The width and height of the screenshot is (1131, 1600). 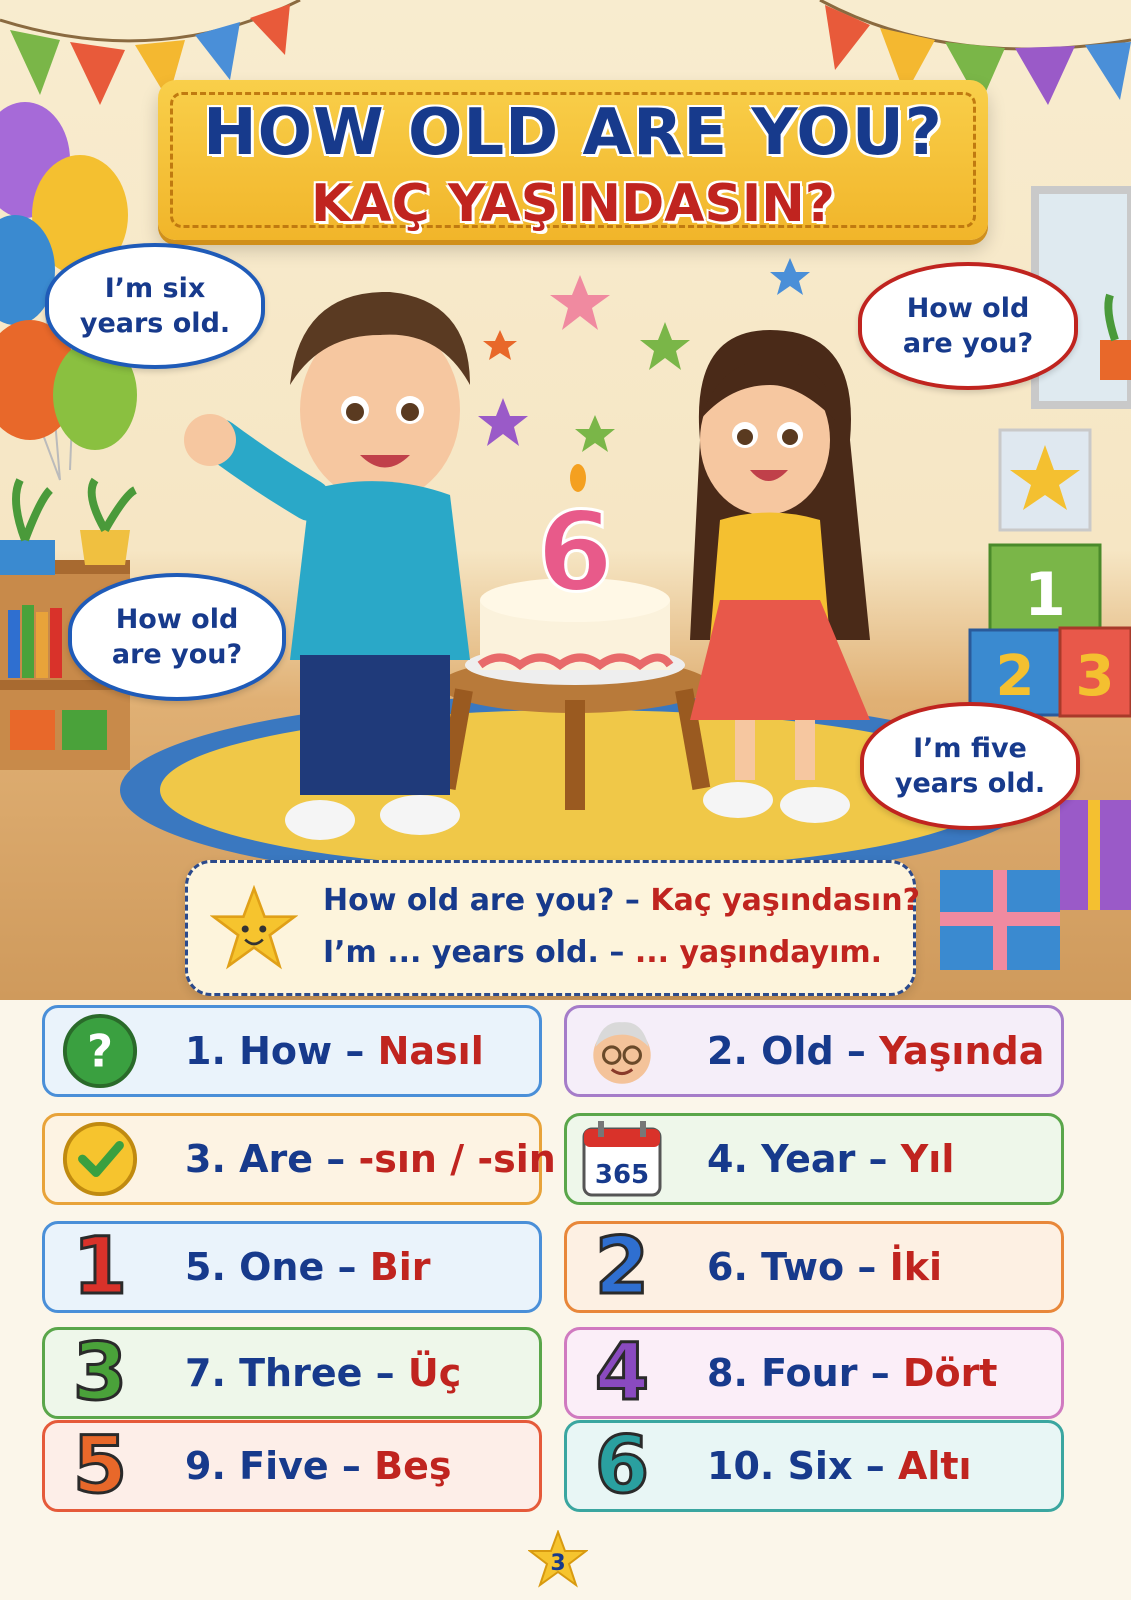 What do you see at coordinates (1015, 676) in the screenshot?
I see `block-2-label: 2` at bounding box center [1015, 676].